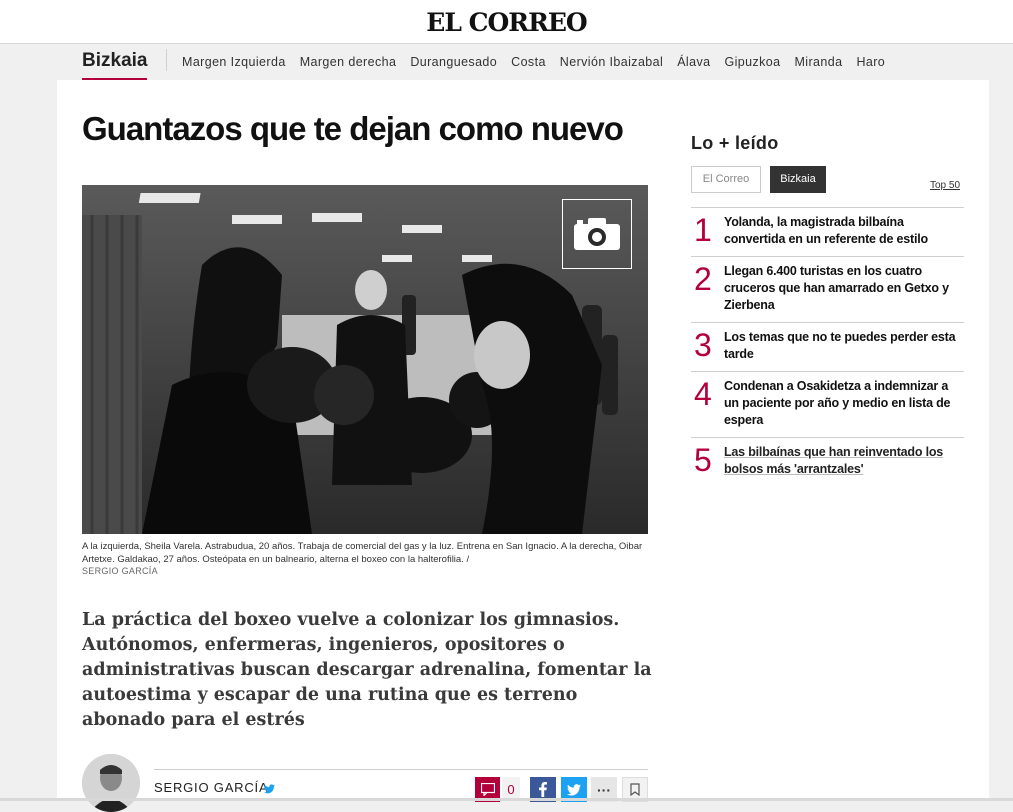 The width and height of the screenshot is (1013, 812). I want to click on author-rule, so click(401, 769).